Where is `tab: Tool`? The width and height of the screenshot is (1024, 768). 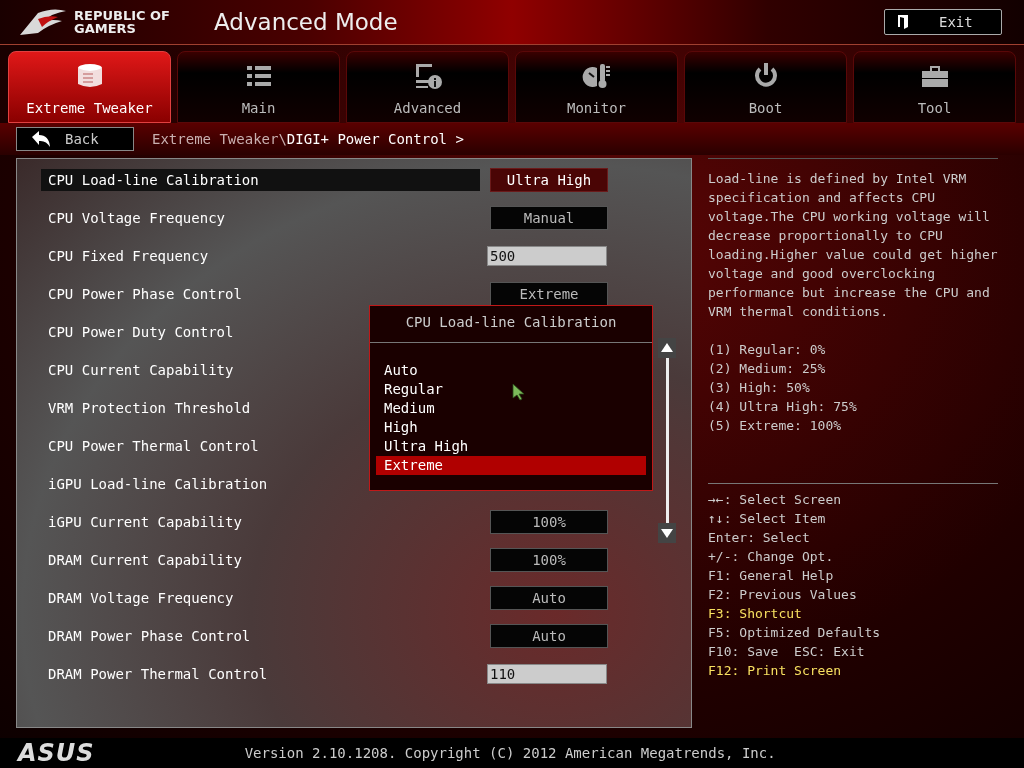
tab: Tool is located at coordinates (934, 87).